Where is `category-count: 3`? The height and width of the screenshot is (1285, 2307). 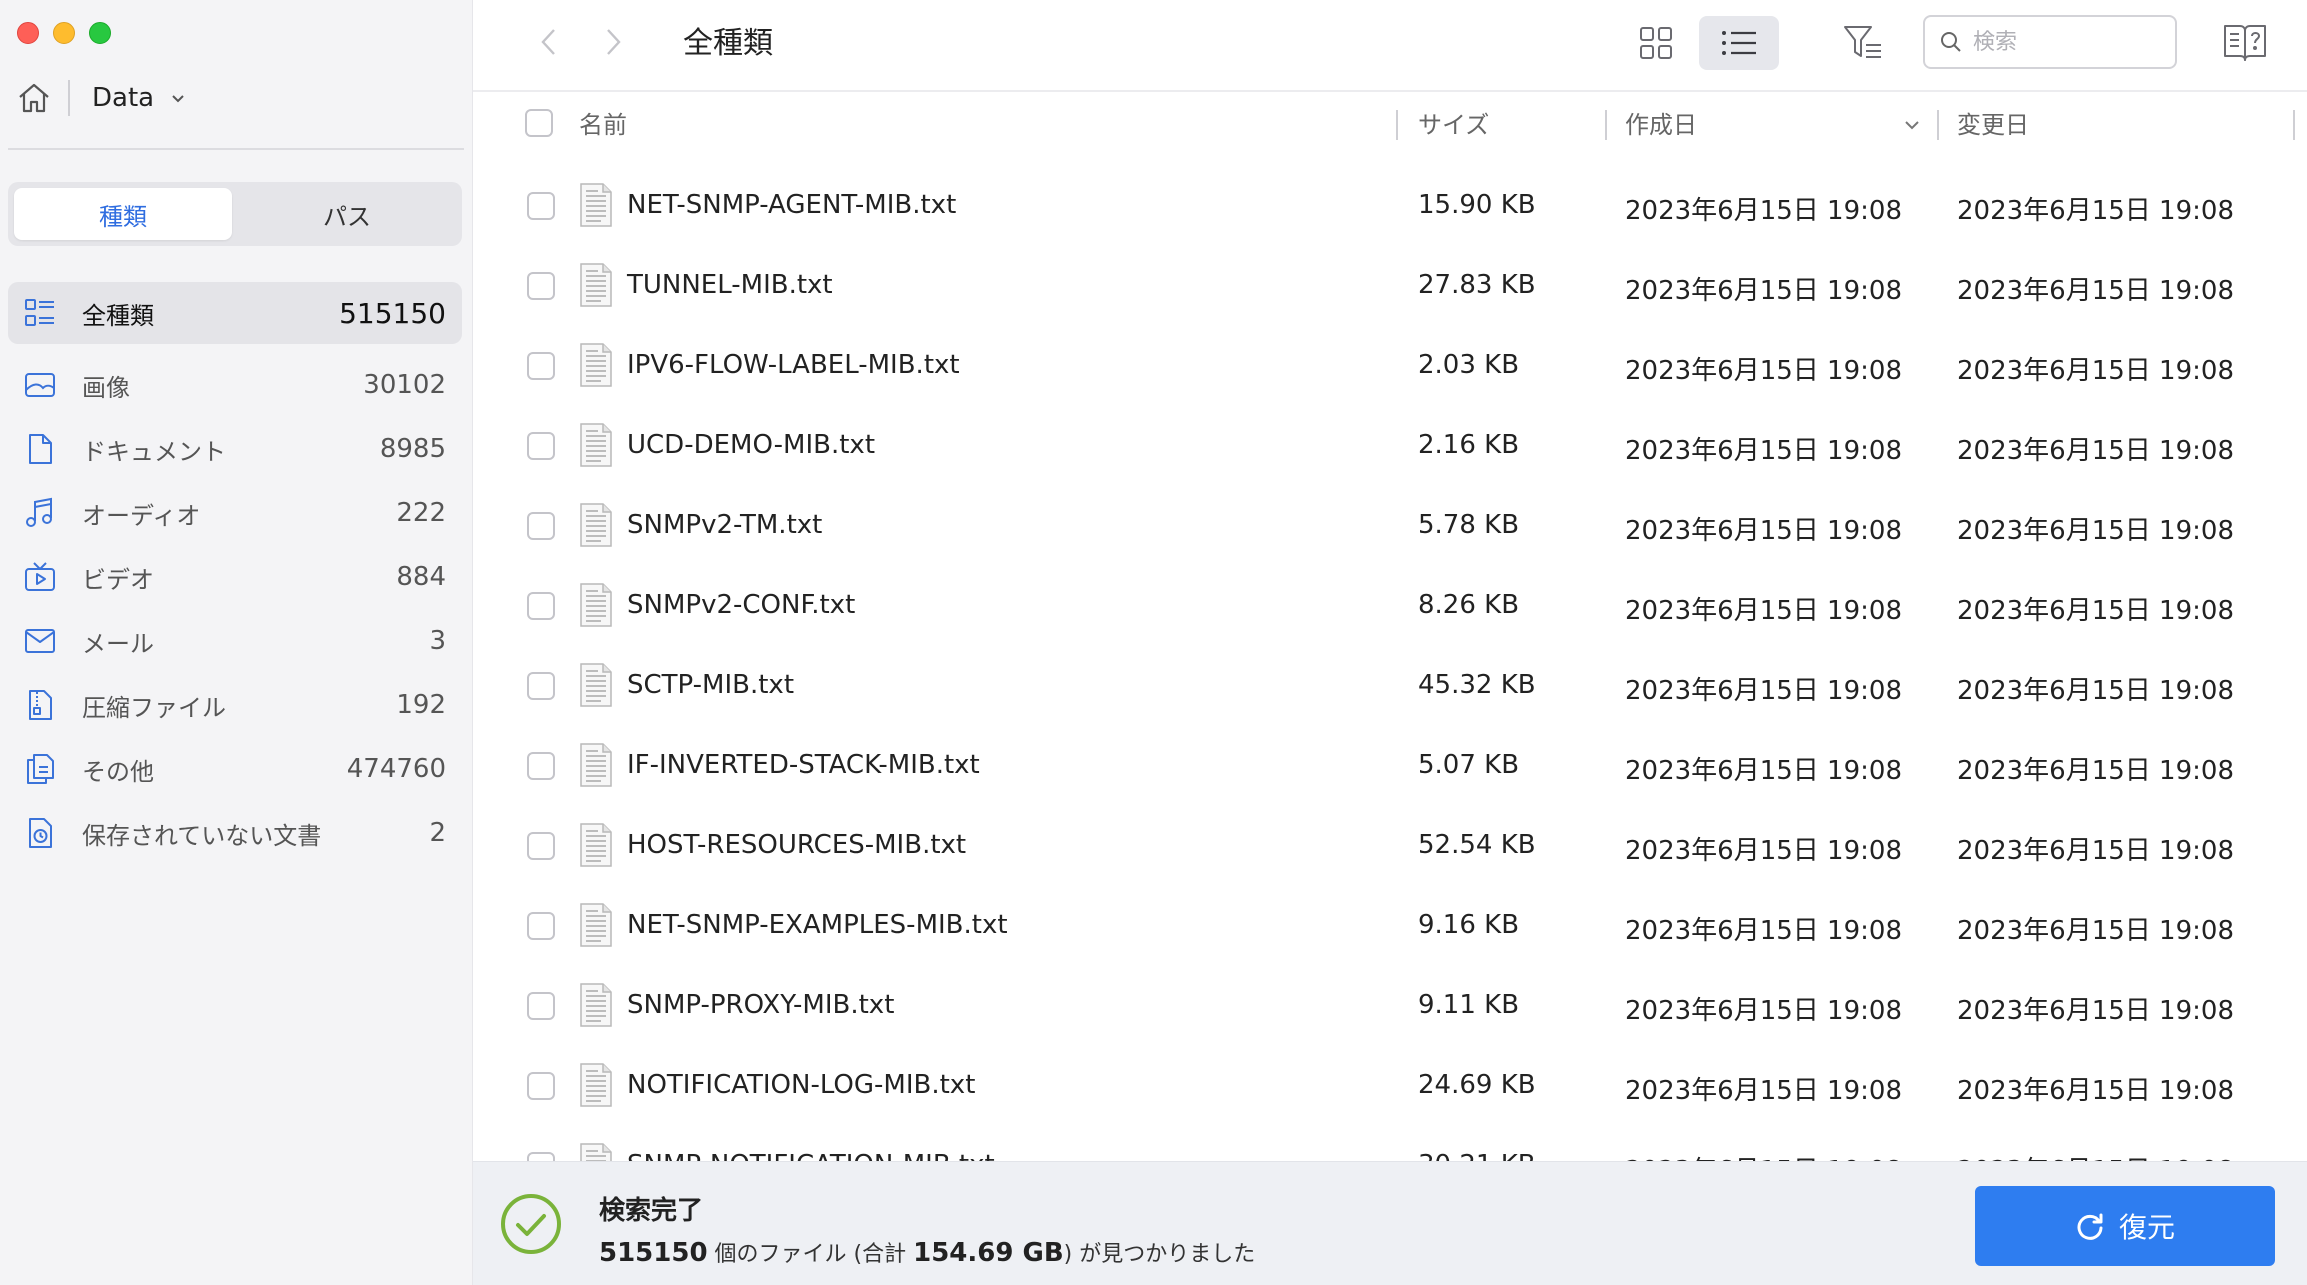 category-count: 3 is located at coordinates (437, 641).